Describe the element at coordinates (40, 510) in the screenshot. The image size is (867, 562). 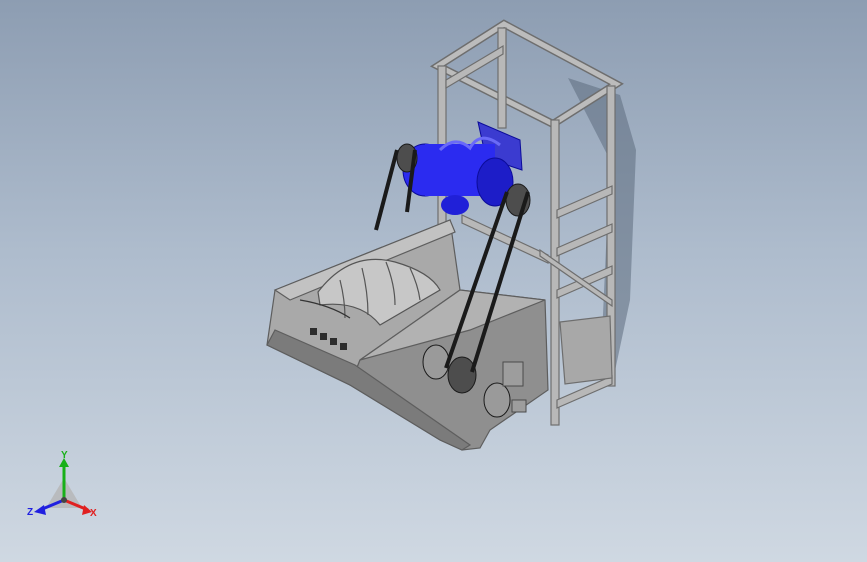
I see `z-axis-arrow` at that location.